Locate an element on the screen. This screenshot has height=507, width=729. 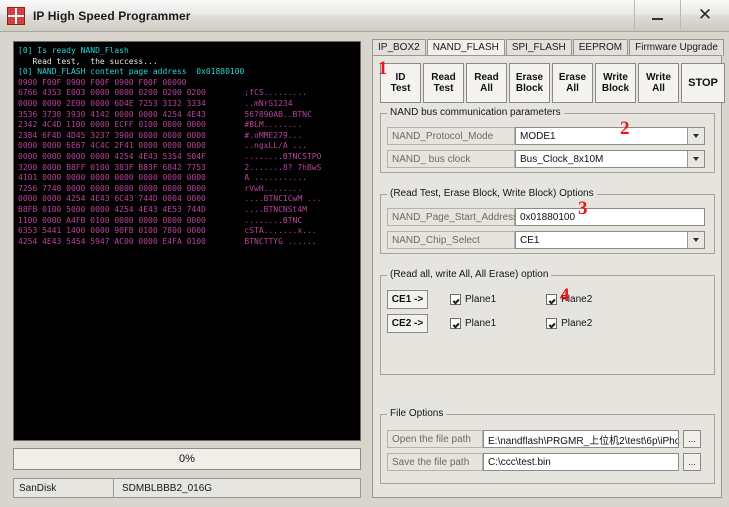
tab-spi-flash: SPI_FLASH is located at coordinates (538, 47).